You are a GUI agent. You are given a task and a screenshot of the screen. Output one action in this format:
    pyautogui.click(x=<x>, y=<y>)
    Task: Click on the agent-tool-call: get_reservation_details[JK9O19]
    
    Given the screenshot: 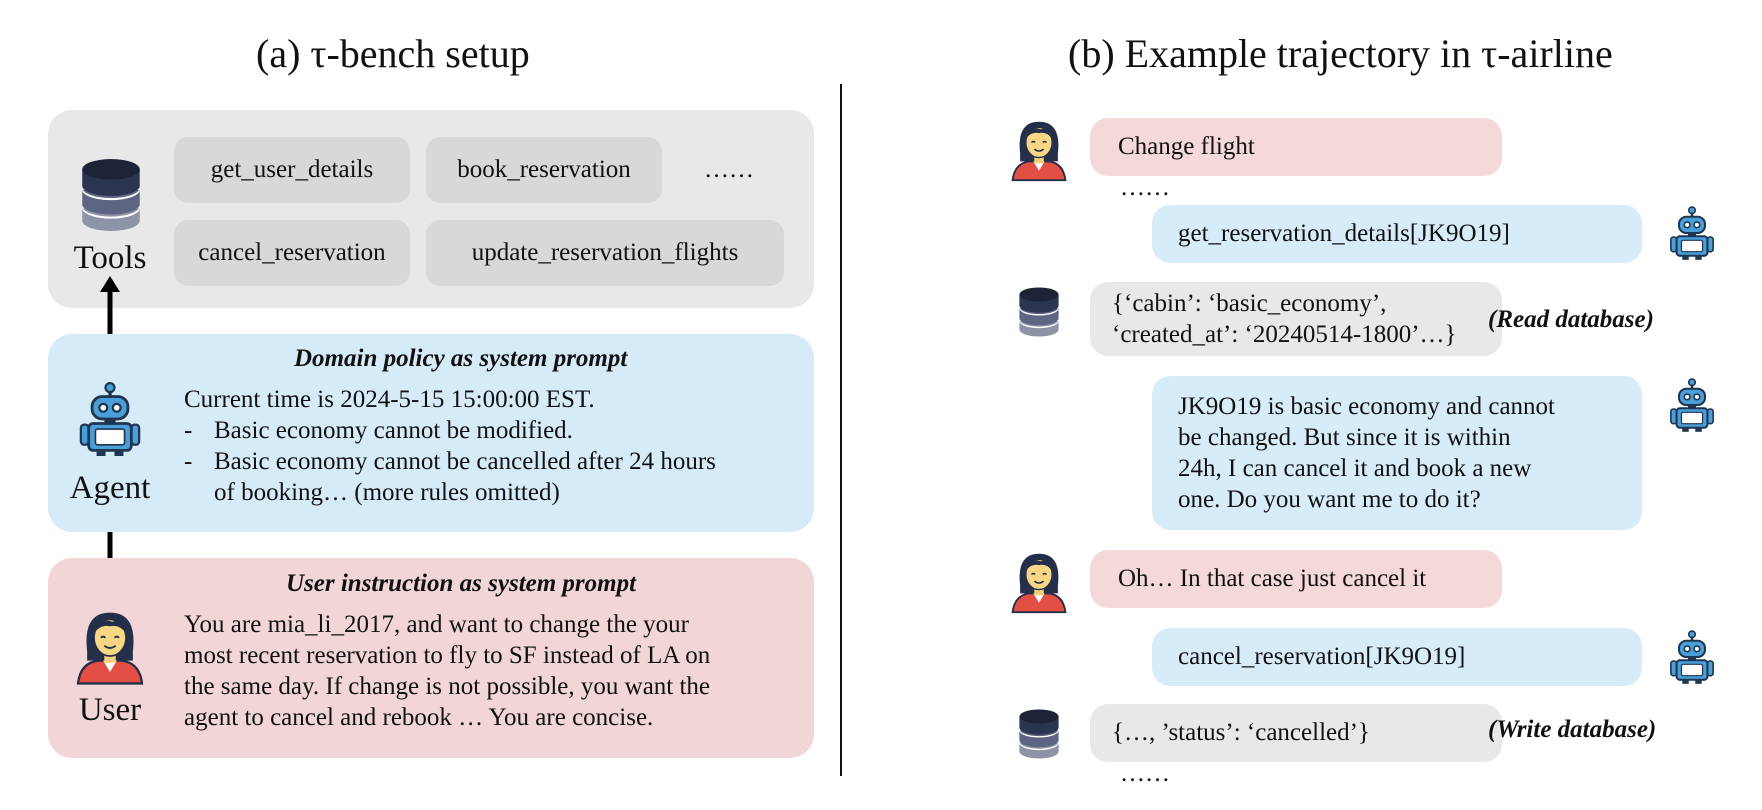 What is the action you would take?
    pyautogui.click(x=1397, y=234)
    